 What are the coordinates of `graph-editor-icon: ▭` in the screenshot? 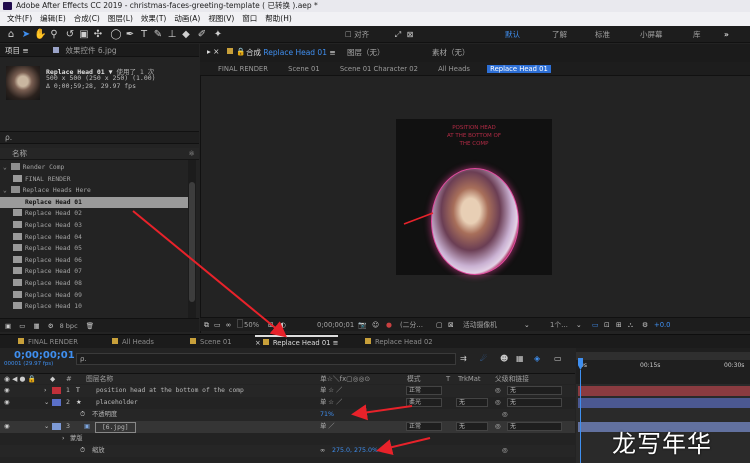 It's located at (558, 358).